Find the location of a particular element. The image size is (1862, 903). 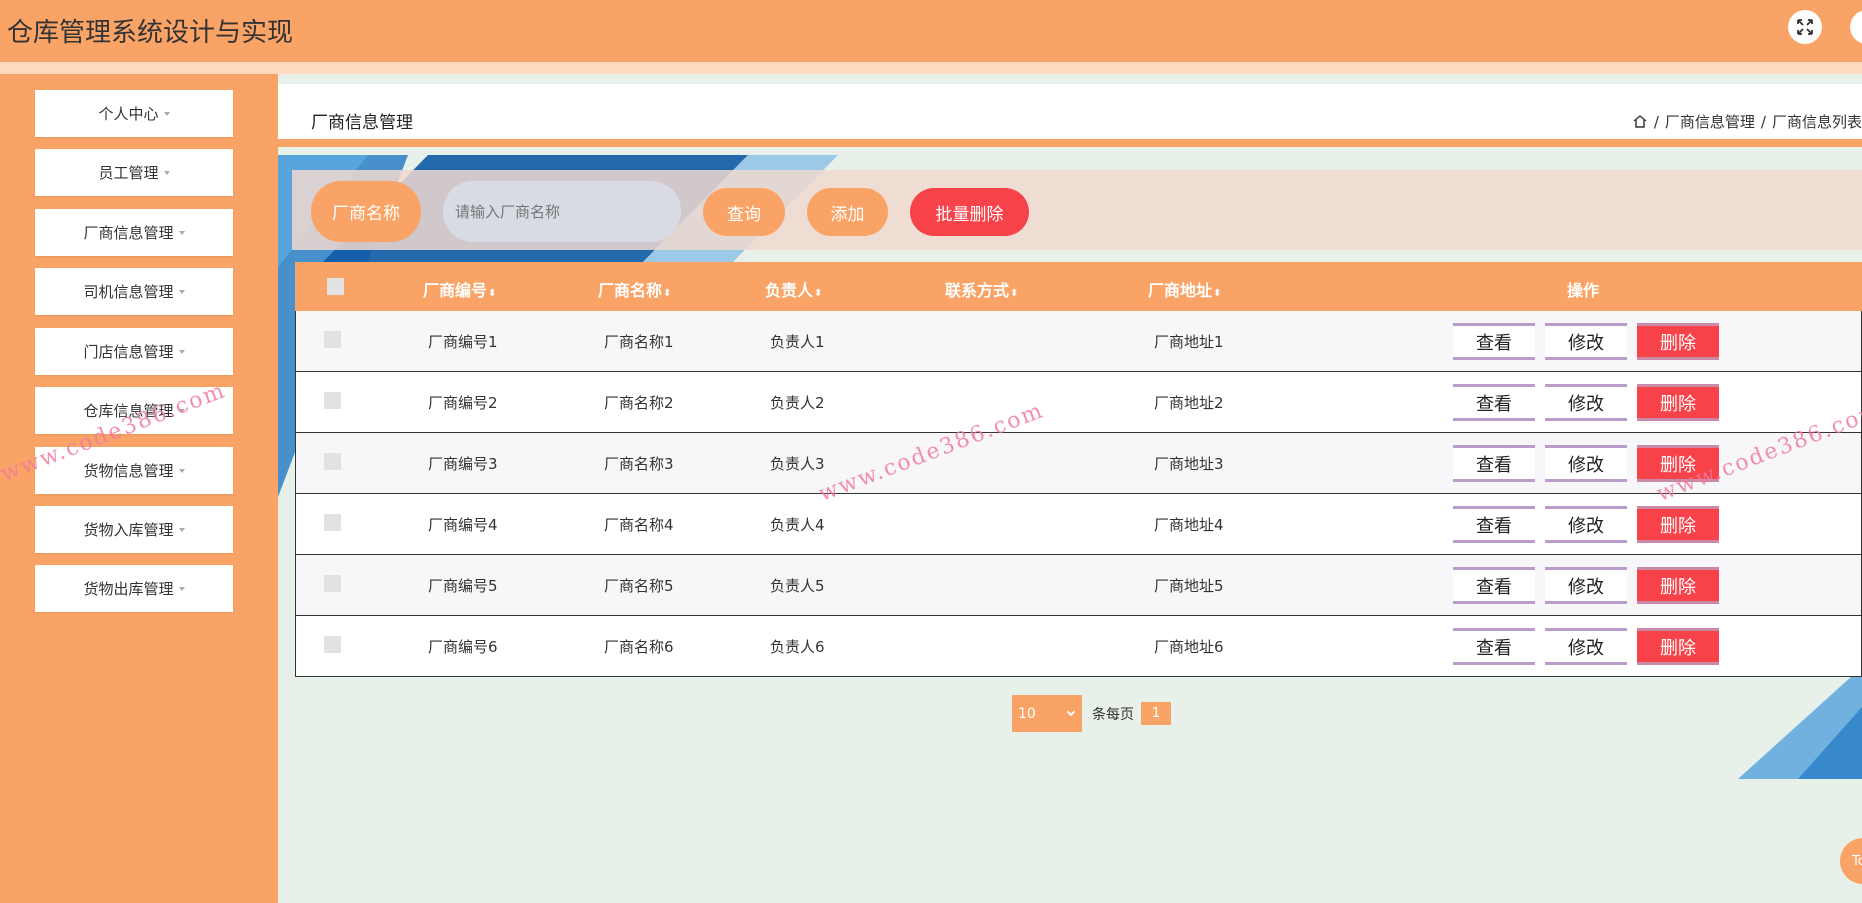

cell-code: 厂商编号3 is located at coordinates (463, 464).